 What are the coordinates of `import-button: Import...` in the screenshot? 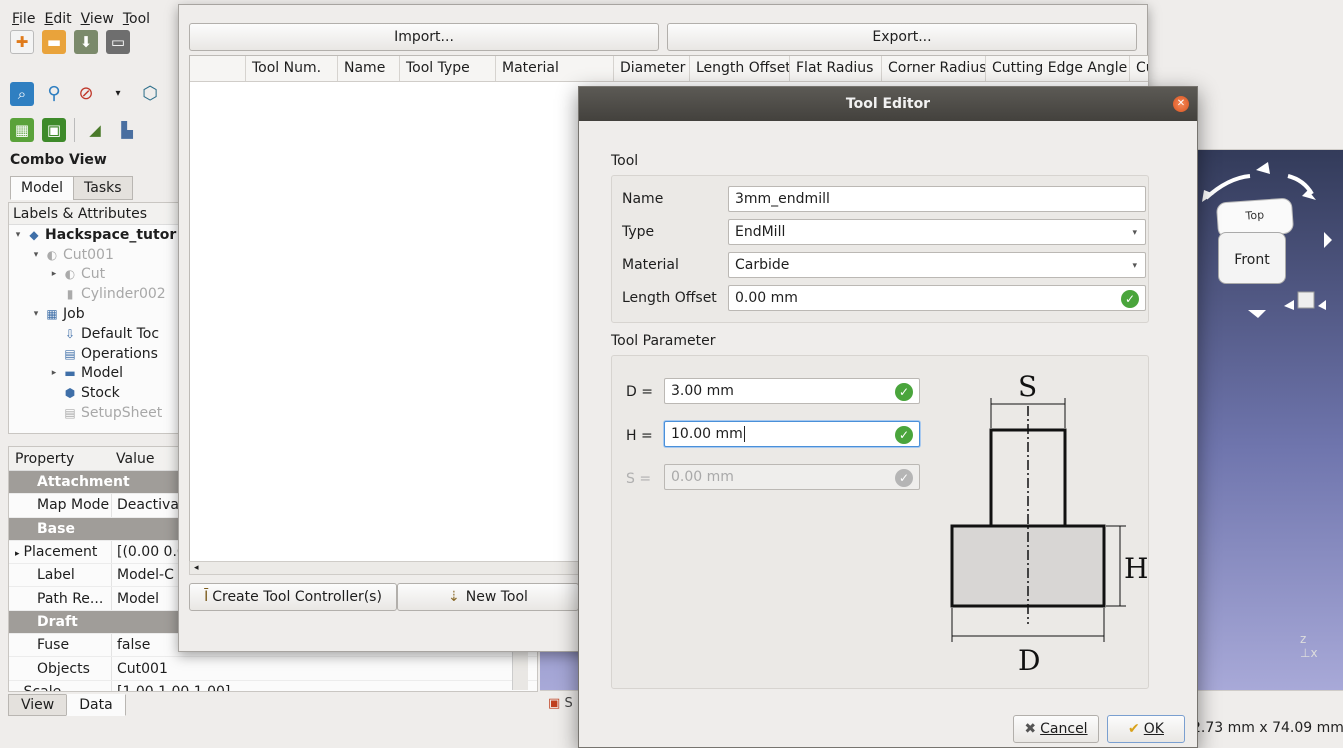 It's located at (424, 37).